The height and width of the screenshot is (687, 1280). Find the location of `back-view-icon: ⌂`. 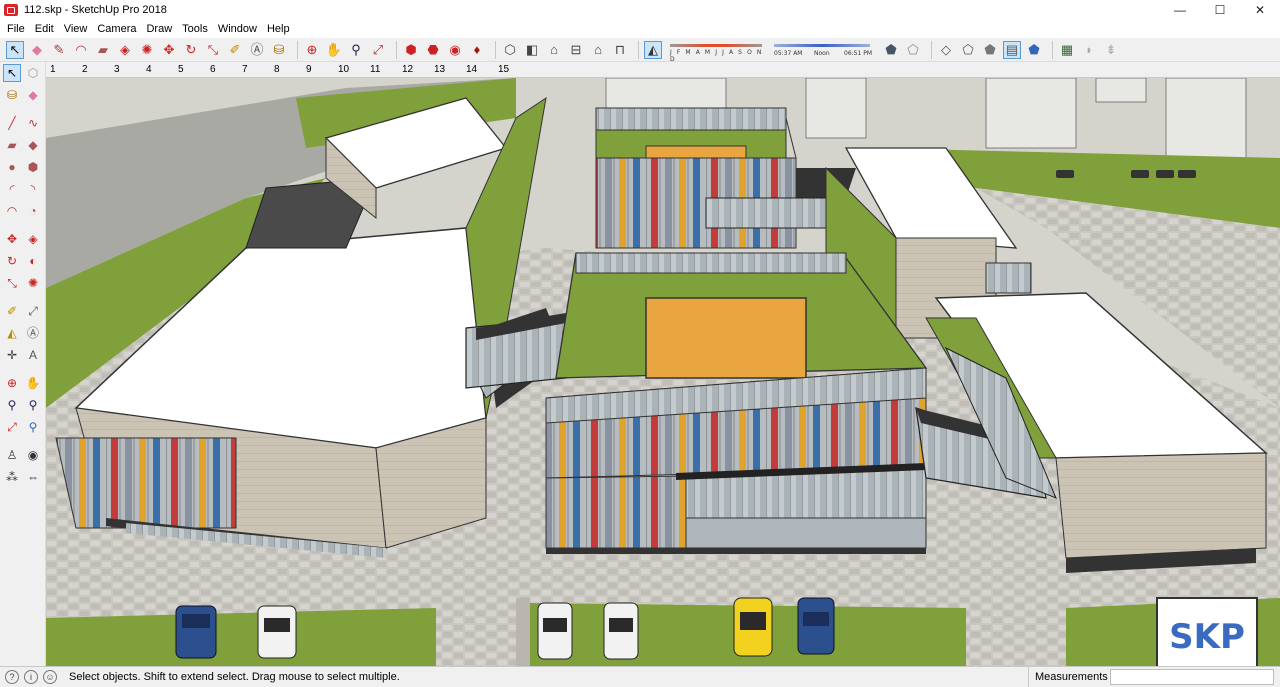

back-view-icon: ⌂ is located at coordinates (598, 50).